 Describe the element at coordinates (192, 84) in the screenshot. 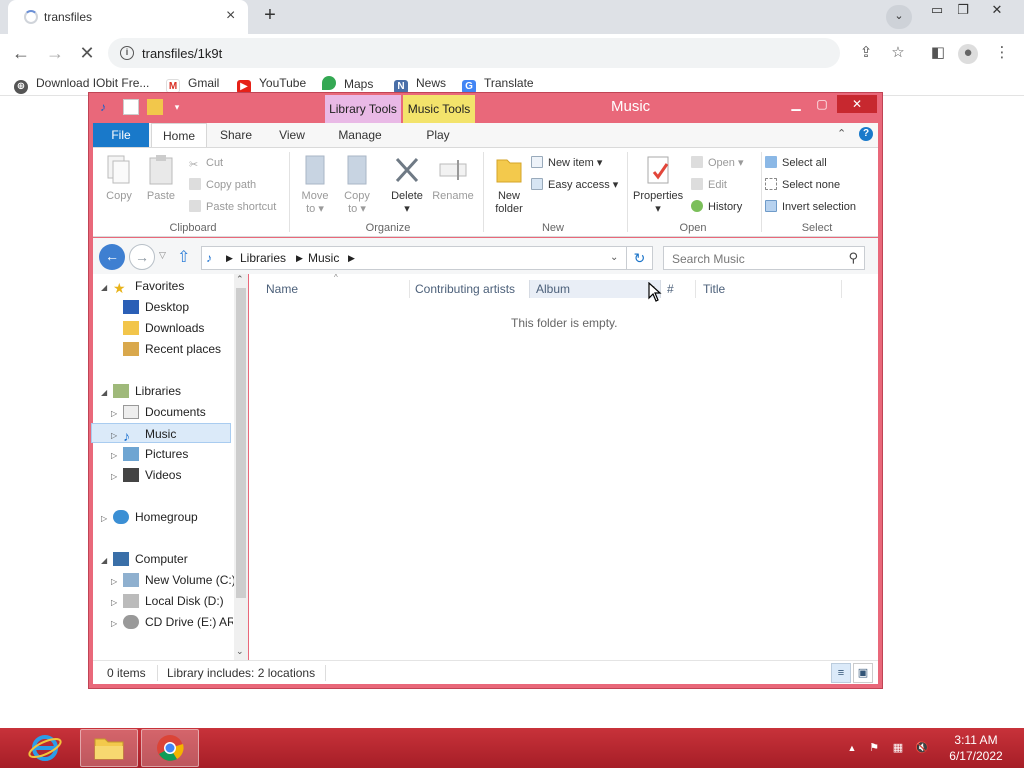

I see `bookmark-gmail: M Gmail` at that location.